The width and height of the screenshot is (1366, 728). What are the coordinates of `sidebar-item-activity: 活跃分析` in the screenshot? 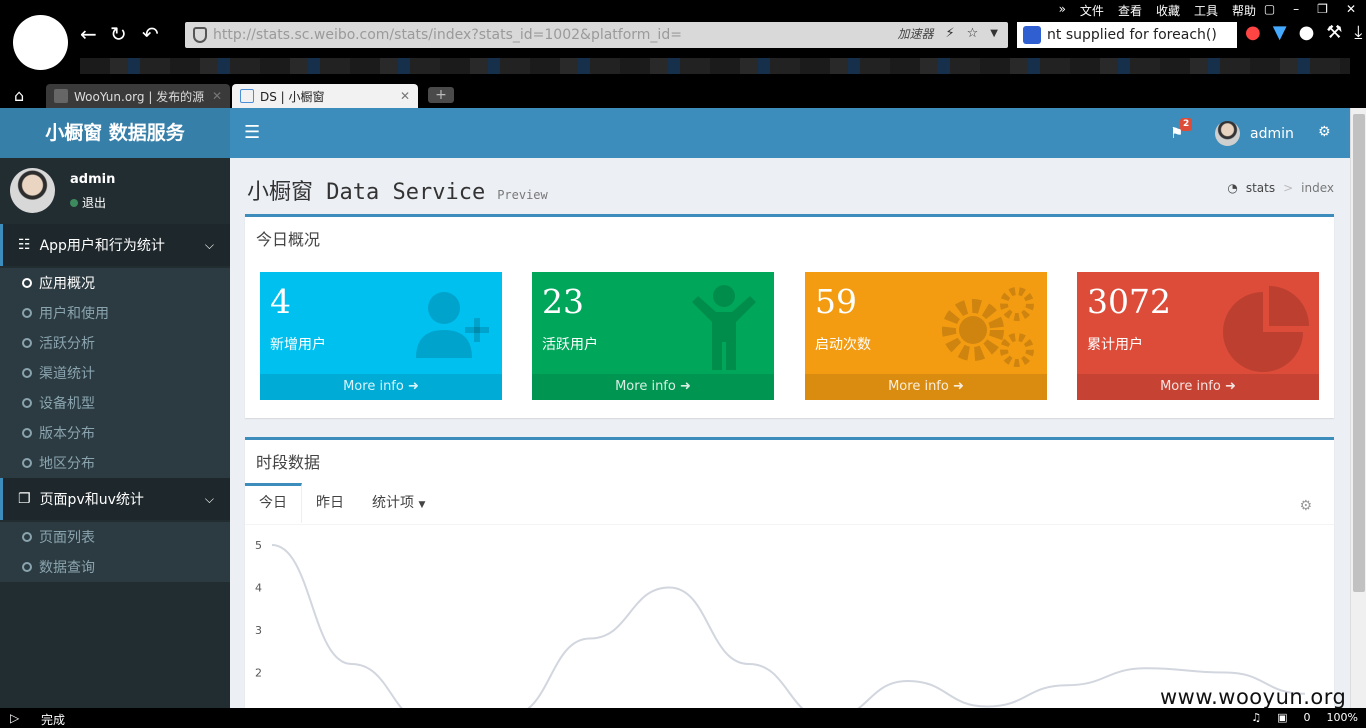 It's located at (115, 343).